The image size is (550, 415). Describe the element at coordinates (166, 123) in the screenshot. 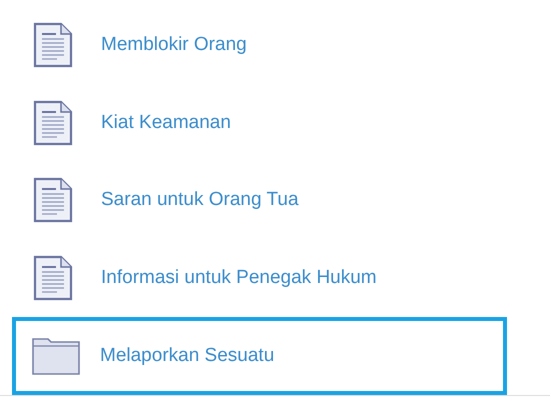

I see `list-item-link: Kiat Keamanan` at that location.